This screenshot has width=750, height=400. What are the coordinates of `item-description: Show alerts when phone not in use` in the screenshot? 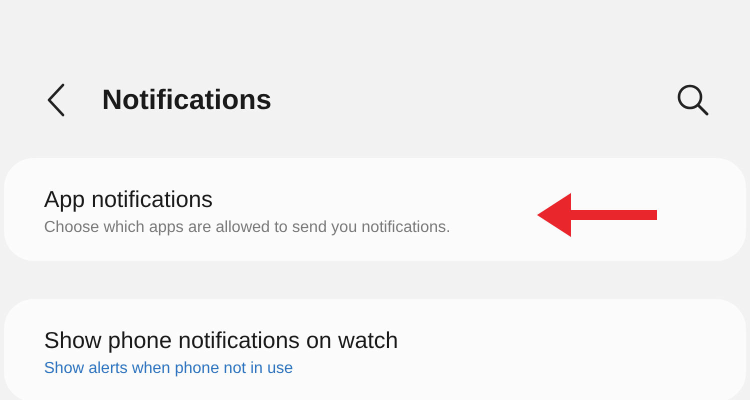 It's located at (169, 369).